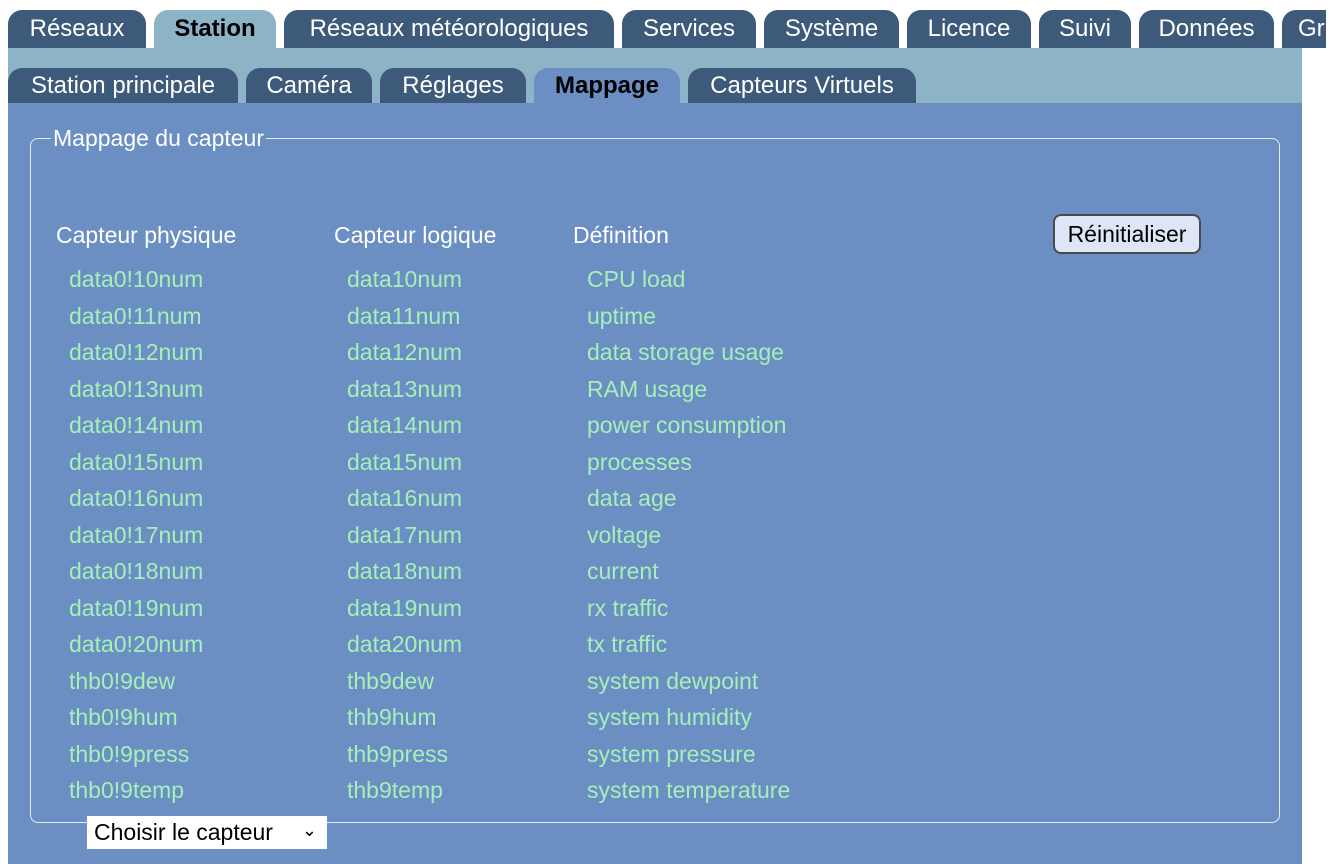  Describe the element at coordinates (1206, 29) in the screenshot. I see `tab-donnees: Données` at that location.